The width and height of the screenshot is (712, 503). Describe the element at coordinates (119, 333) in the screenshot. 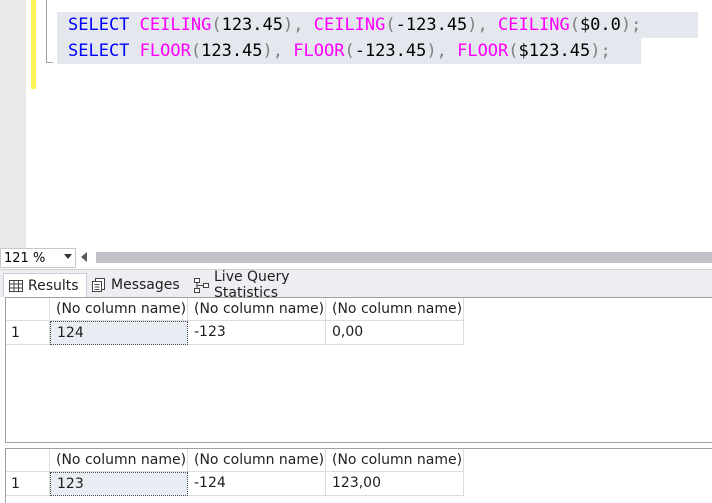

I see `grid-cell-selected: 124` at that location.